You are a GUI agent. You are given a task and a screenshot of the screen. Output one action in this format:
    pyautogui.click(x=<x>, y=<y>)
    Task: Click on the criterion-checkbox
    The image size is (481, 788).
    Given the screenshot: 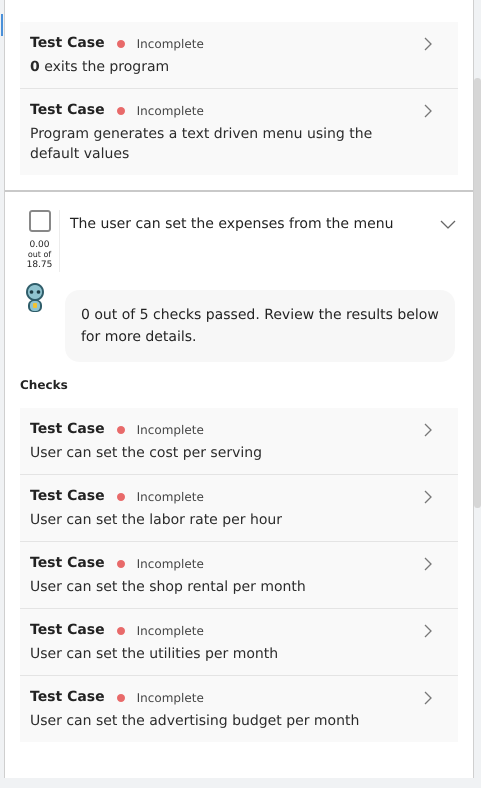 What is the action you would take?
    pyautogui.click(x=39, y=221)
    